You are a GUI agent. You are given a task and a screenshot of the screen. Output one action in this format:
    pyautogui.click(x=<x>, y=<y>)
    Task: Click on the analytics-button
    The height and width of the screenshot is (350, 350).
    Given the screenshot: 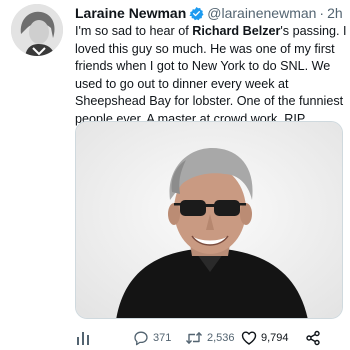 What is the action you would take?
    pyautogui.click(x=83, y=338)
    